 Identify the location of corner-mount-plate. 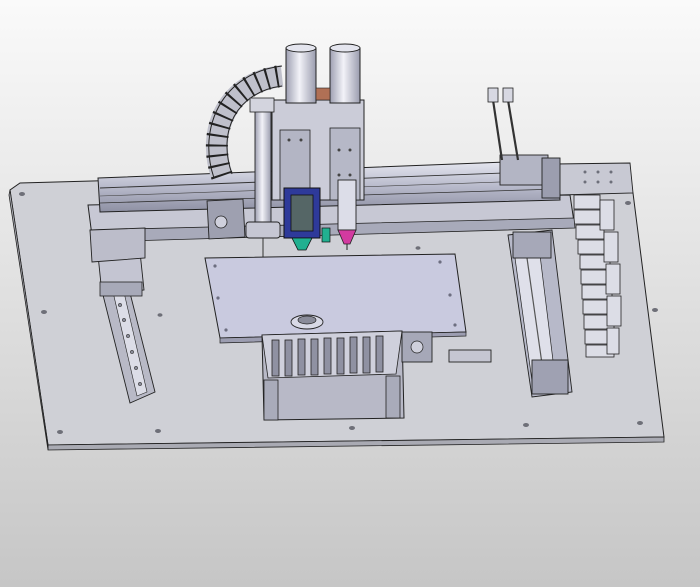
(594, 179).